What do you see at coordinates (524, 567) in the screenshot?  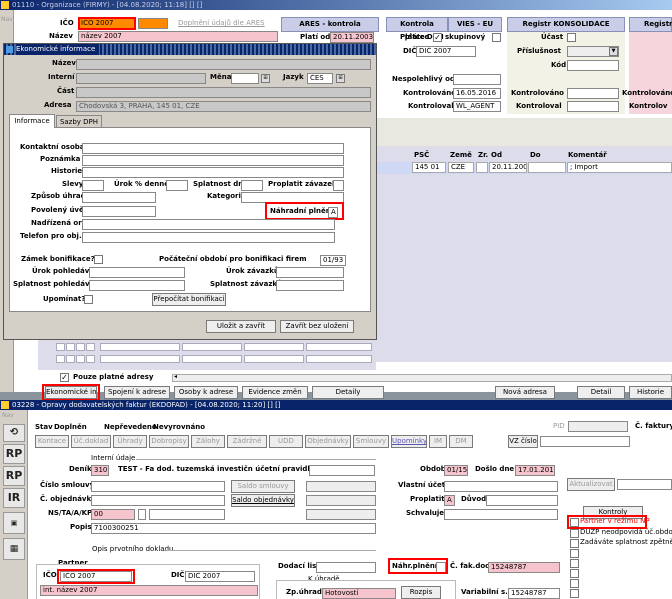 I see `c-fak-dod-field: 15248787` at bounding box center [524, 567].